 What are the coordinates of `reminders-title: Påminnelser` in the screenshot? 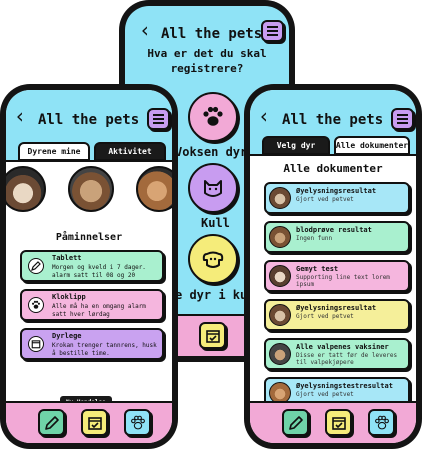 It's located at (89, 237).